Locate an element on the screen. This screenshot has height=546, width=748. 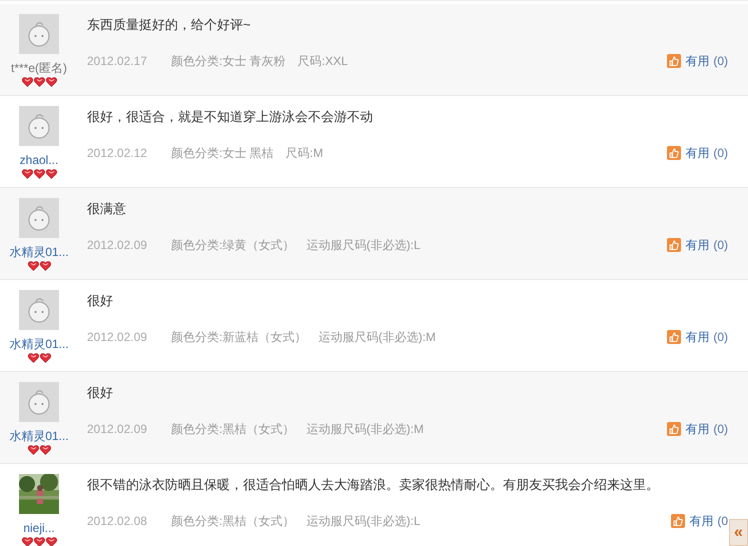
review-text: 东西质量挺好的，给个好评~ is located at coordinates (169, 25).